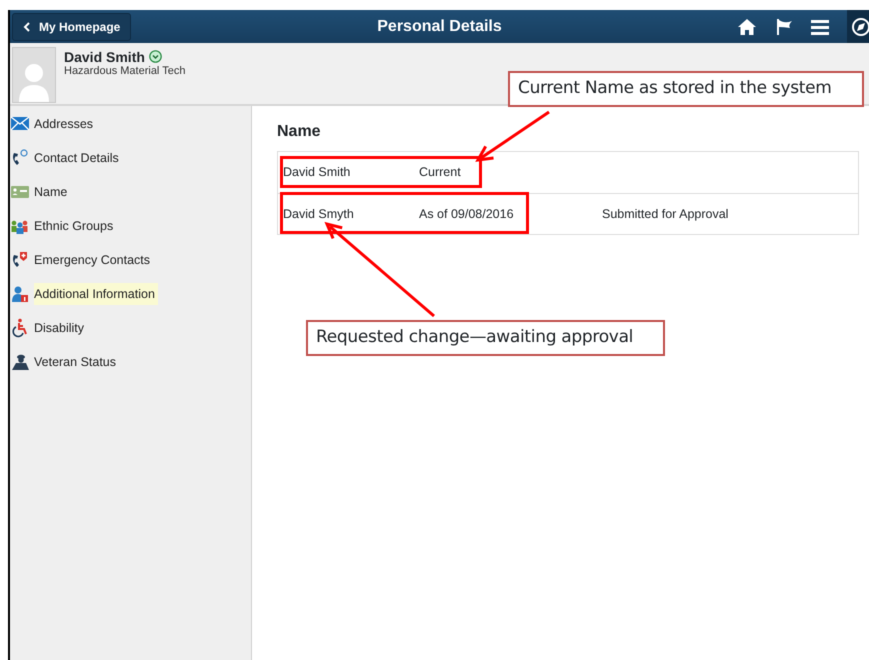 The width and height of the screenshot is (869, 660). I want to click on callout-label: Requested change—awaiting approval, so click(485, 338).